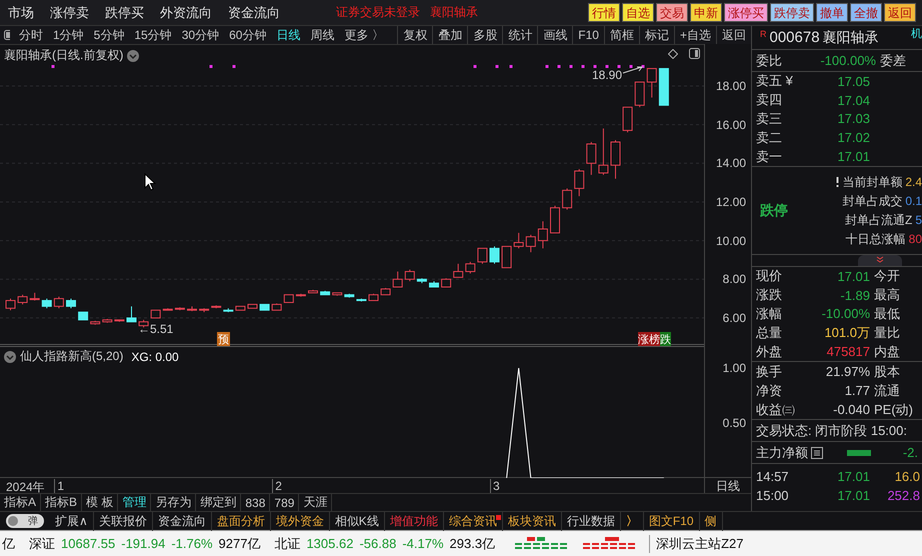 This screenshot has width=922, height=556. What do you see at coordinates (520, 35) in the screenshot?
I see `toolbar-button: 统计` at bounding box center [520, 35].